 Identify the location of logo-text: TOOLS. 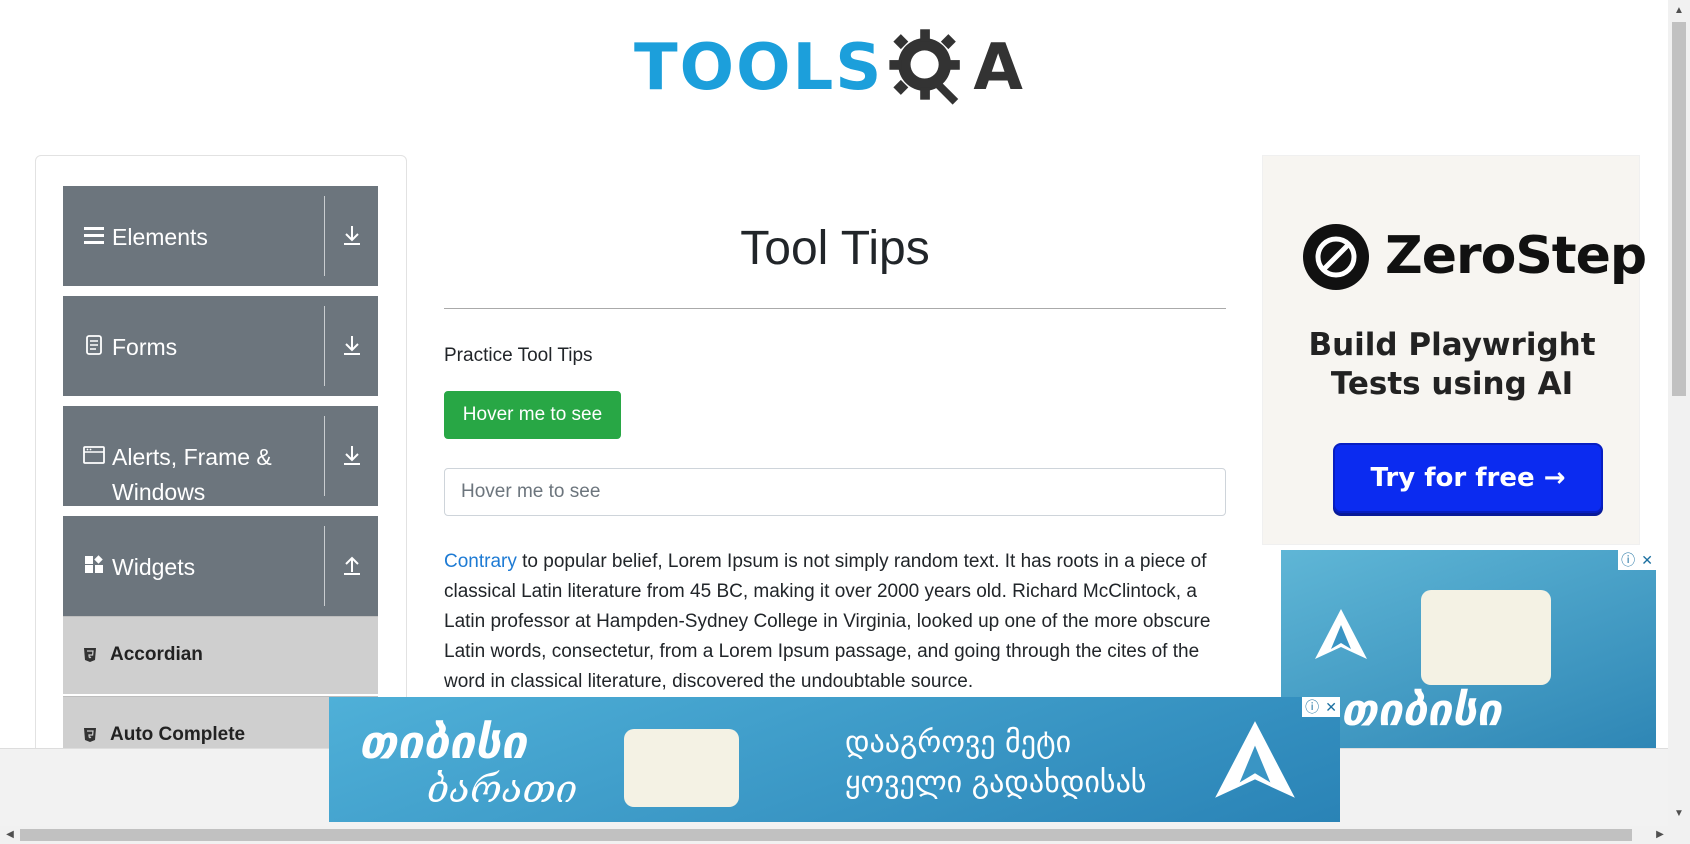
(759, 67).